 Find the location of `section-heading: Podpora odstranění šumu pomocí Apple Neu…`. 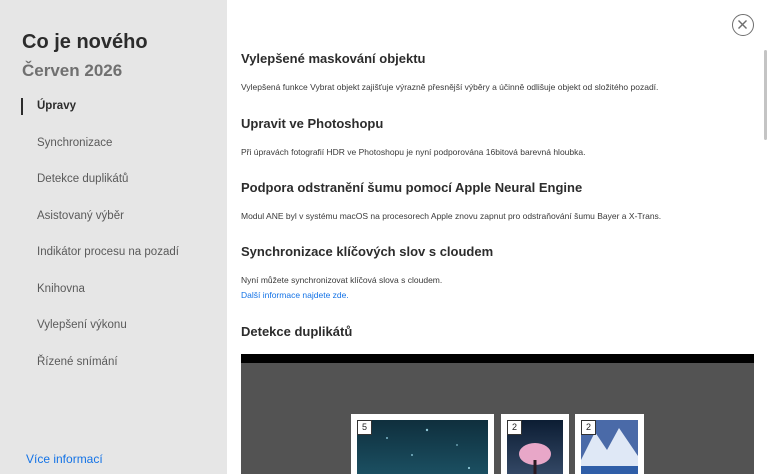

section-heading: Podpora odstranění šumu pomocí Apple Neu… is located at coordinates (412, 187).